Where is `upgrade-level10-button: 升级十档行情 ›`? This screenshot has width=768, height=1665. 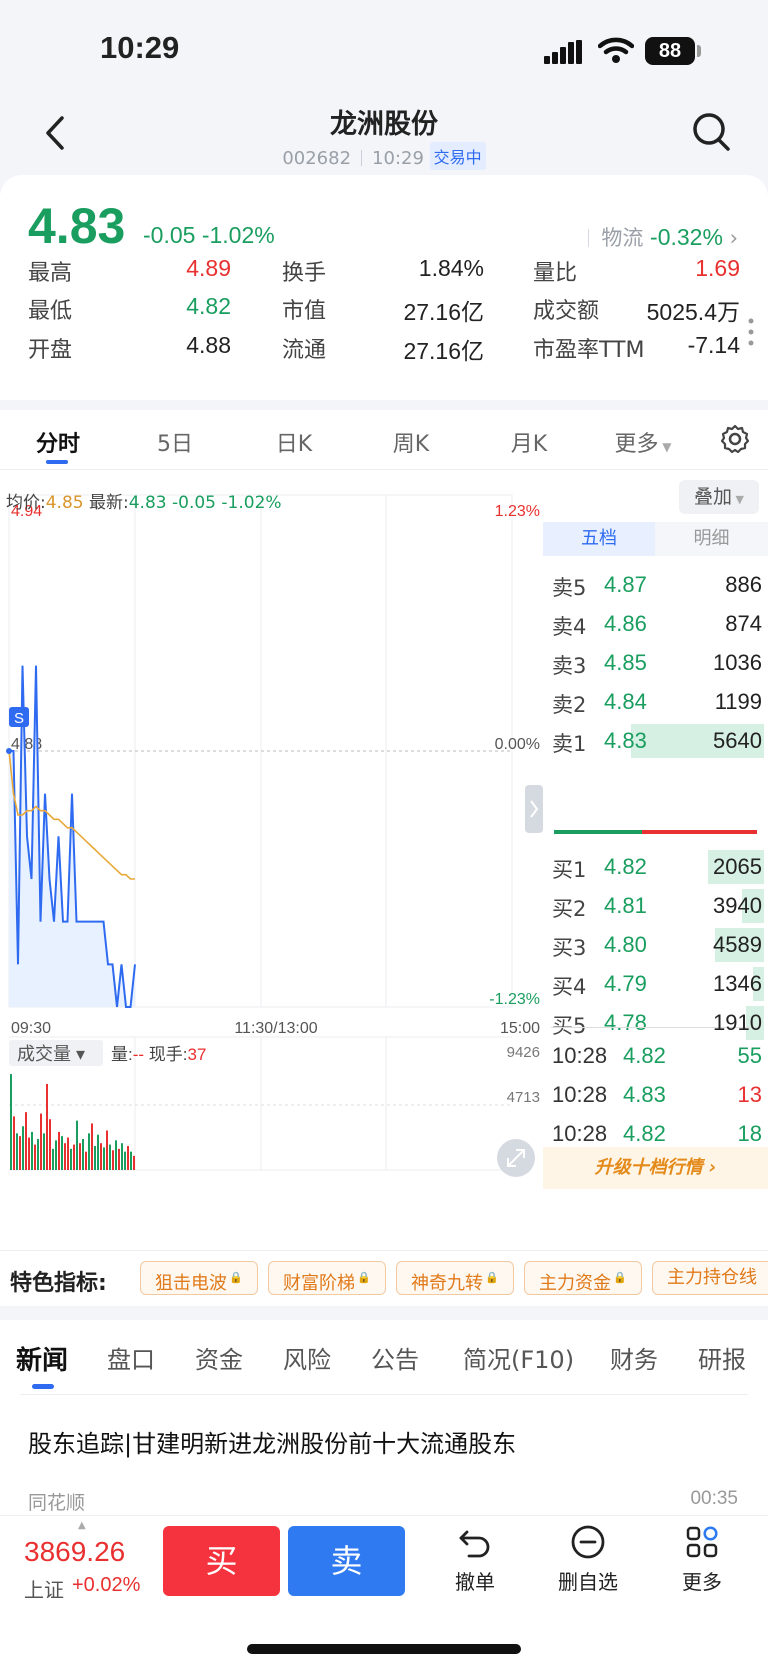 upgrade-level10-button: 升级十档行情 › is located at coordinates (655, 1168).